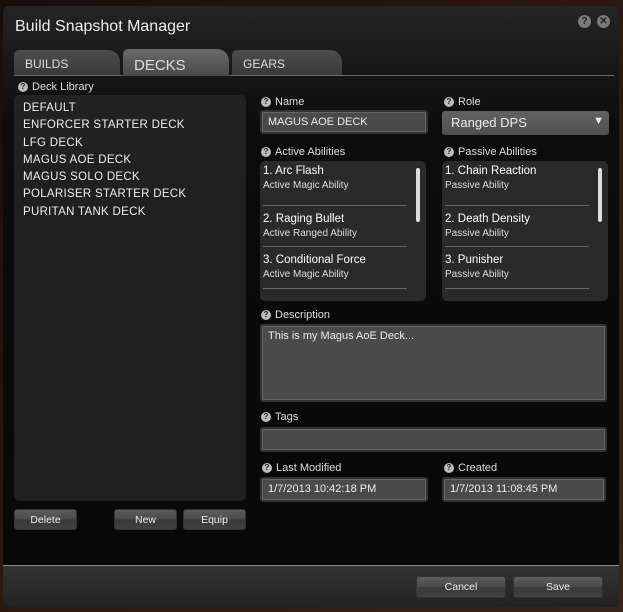 This screenshot has height=612, width=623. I want to click on name-label: ? Name, so click(282, 102).